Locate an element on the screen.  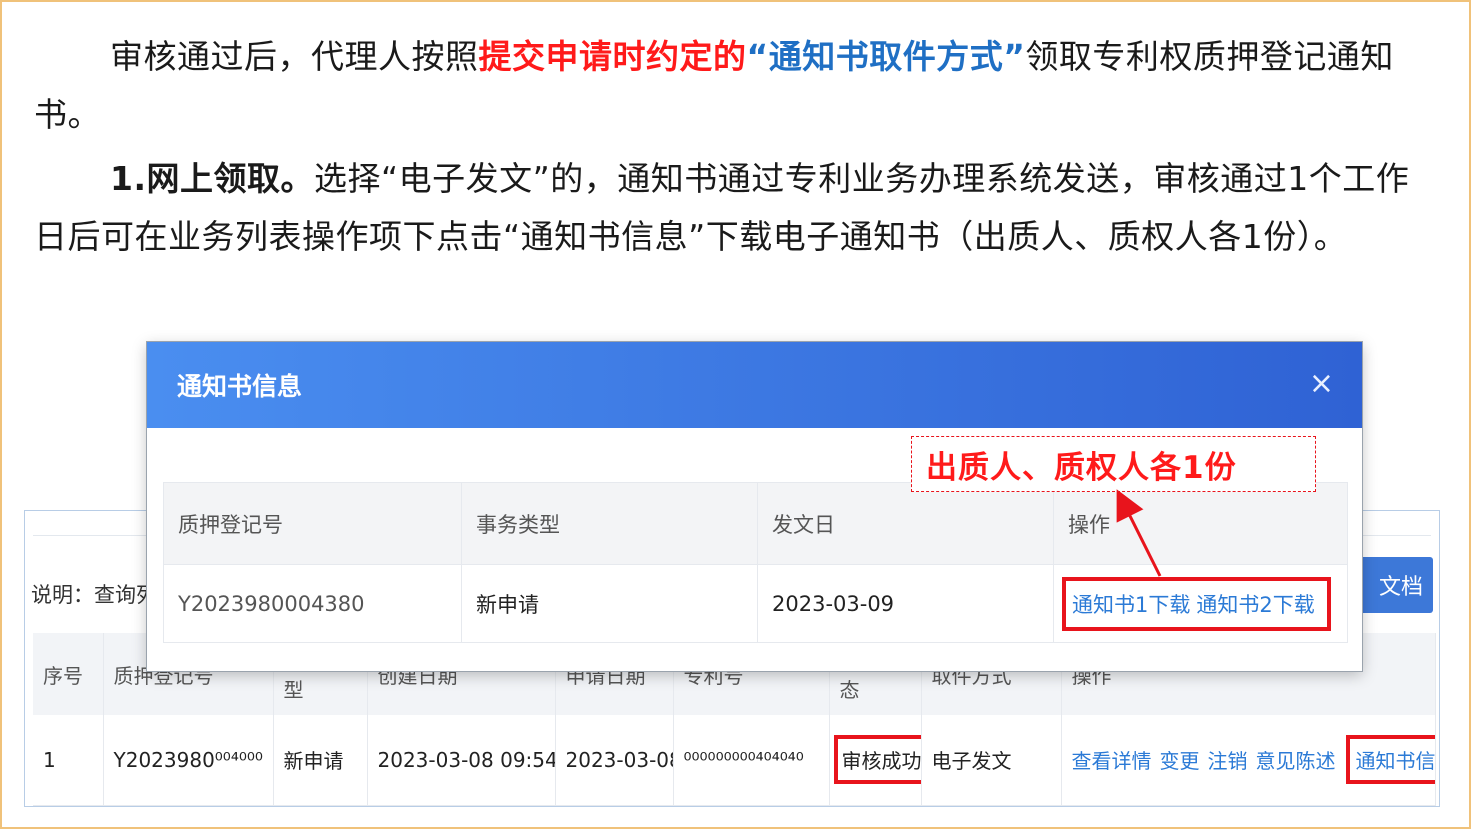
intro-highlight-blue: “通知书取件方式” is located at coordinates (886, 56).